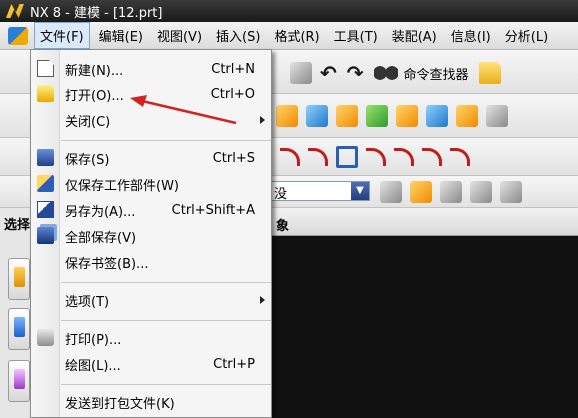 The width and height of the screenshot is (578, 418). I want to click on annotation-arrow-shaft, so click(189, 112).